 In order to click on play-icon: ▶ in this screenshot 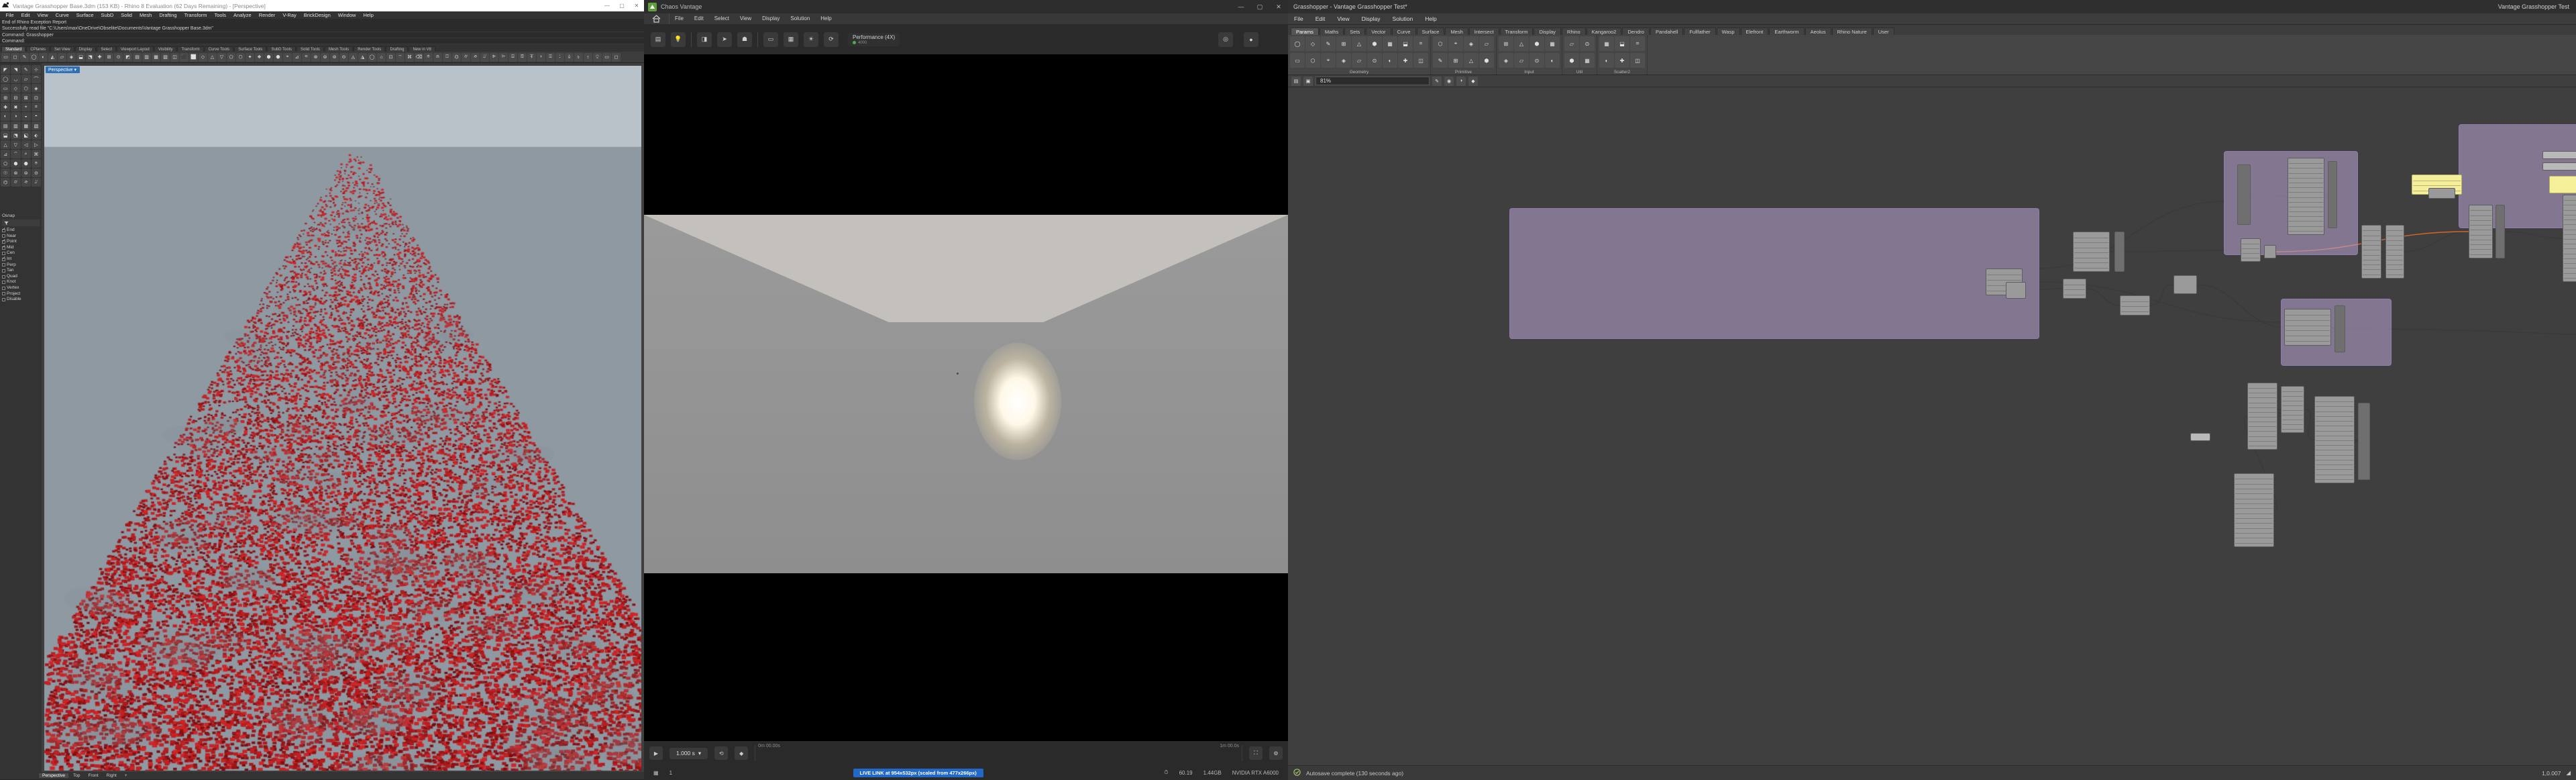, I will do `click(656, 753)`.